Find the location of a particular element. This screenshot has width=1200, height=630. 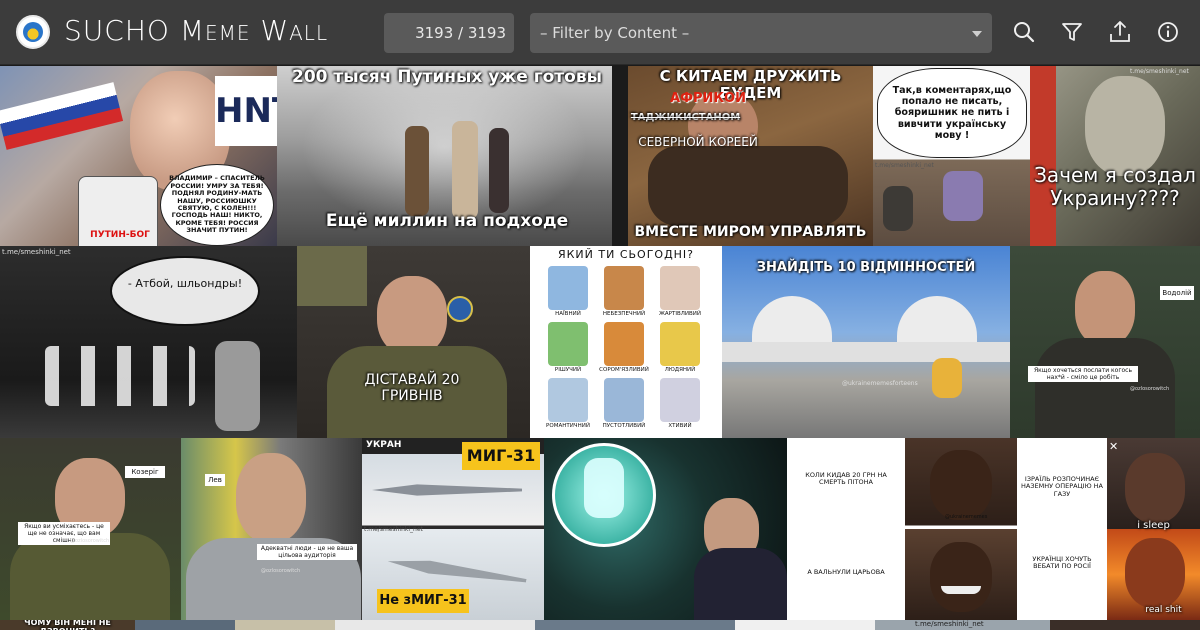

info-icon is located at coordinates (1168, 32).